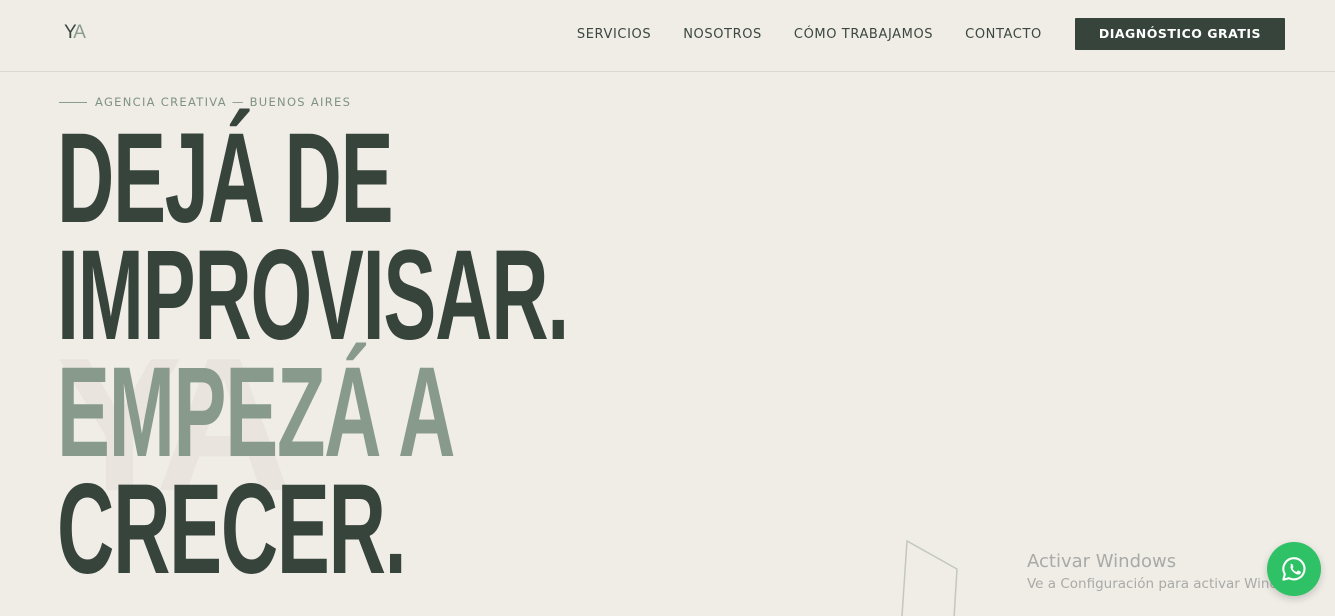 The height and width of the screenshot is (616, 1335). I want to click on diagnostico-gratis-button: DIAGNÓSTICO GRATIS, so click(1179, 34).